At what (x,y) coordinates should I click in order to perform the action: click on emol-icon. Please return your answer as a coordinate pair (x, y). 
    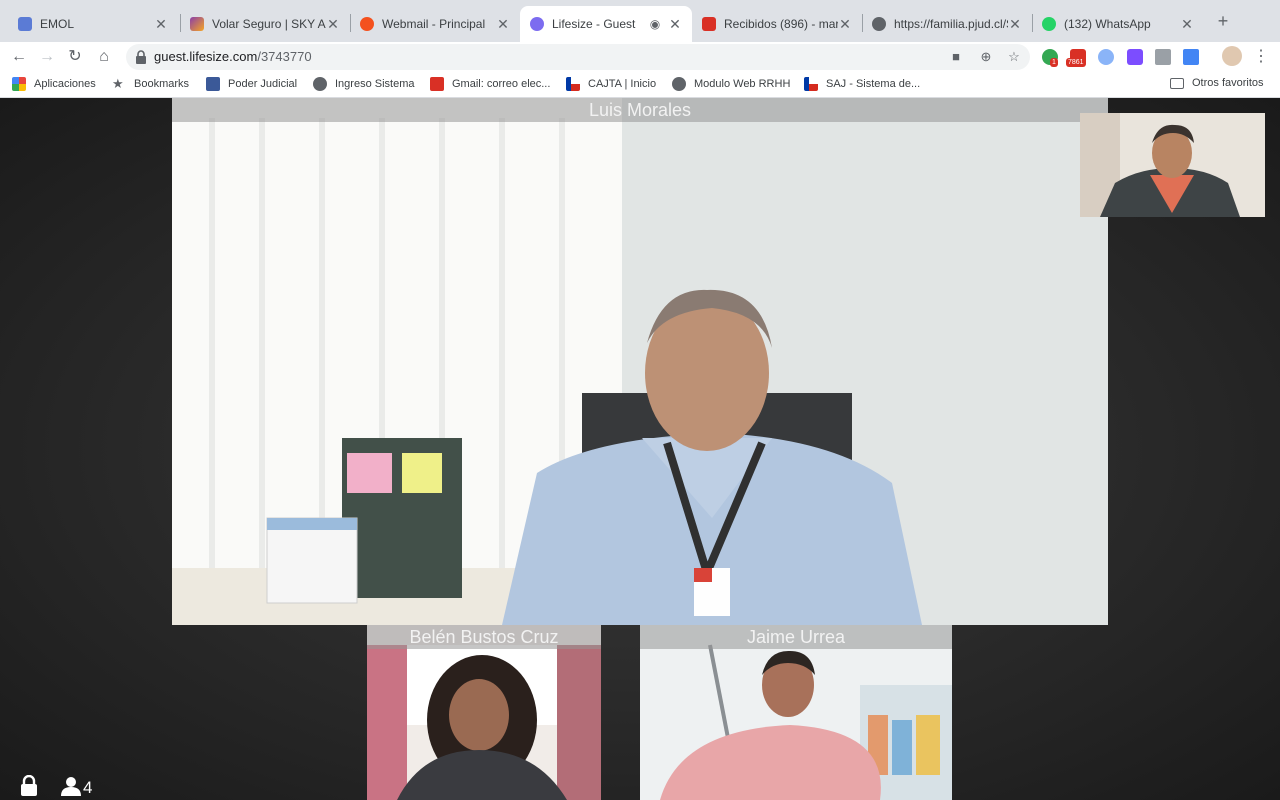
    Looking at the image, I should click on (25, 24).